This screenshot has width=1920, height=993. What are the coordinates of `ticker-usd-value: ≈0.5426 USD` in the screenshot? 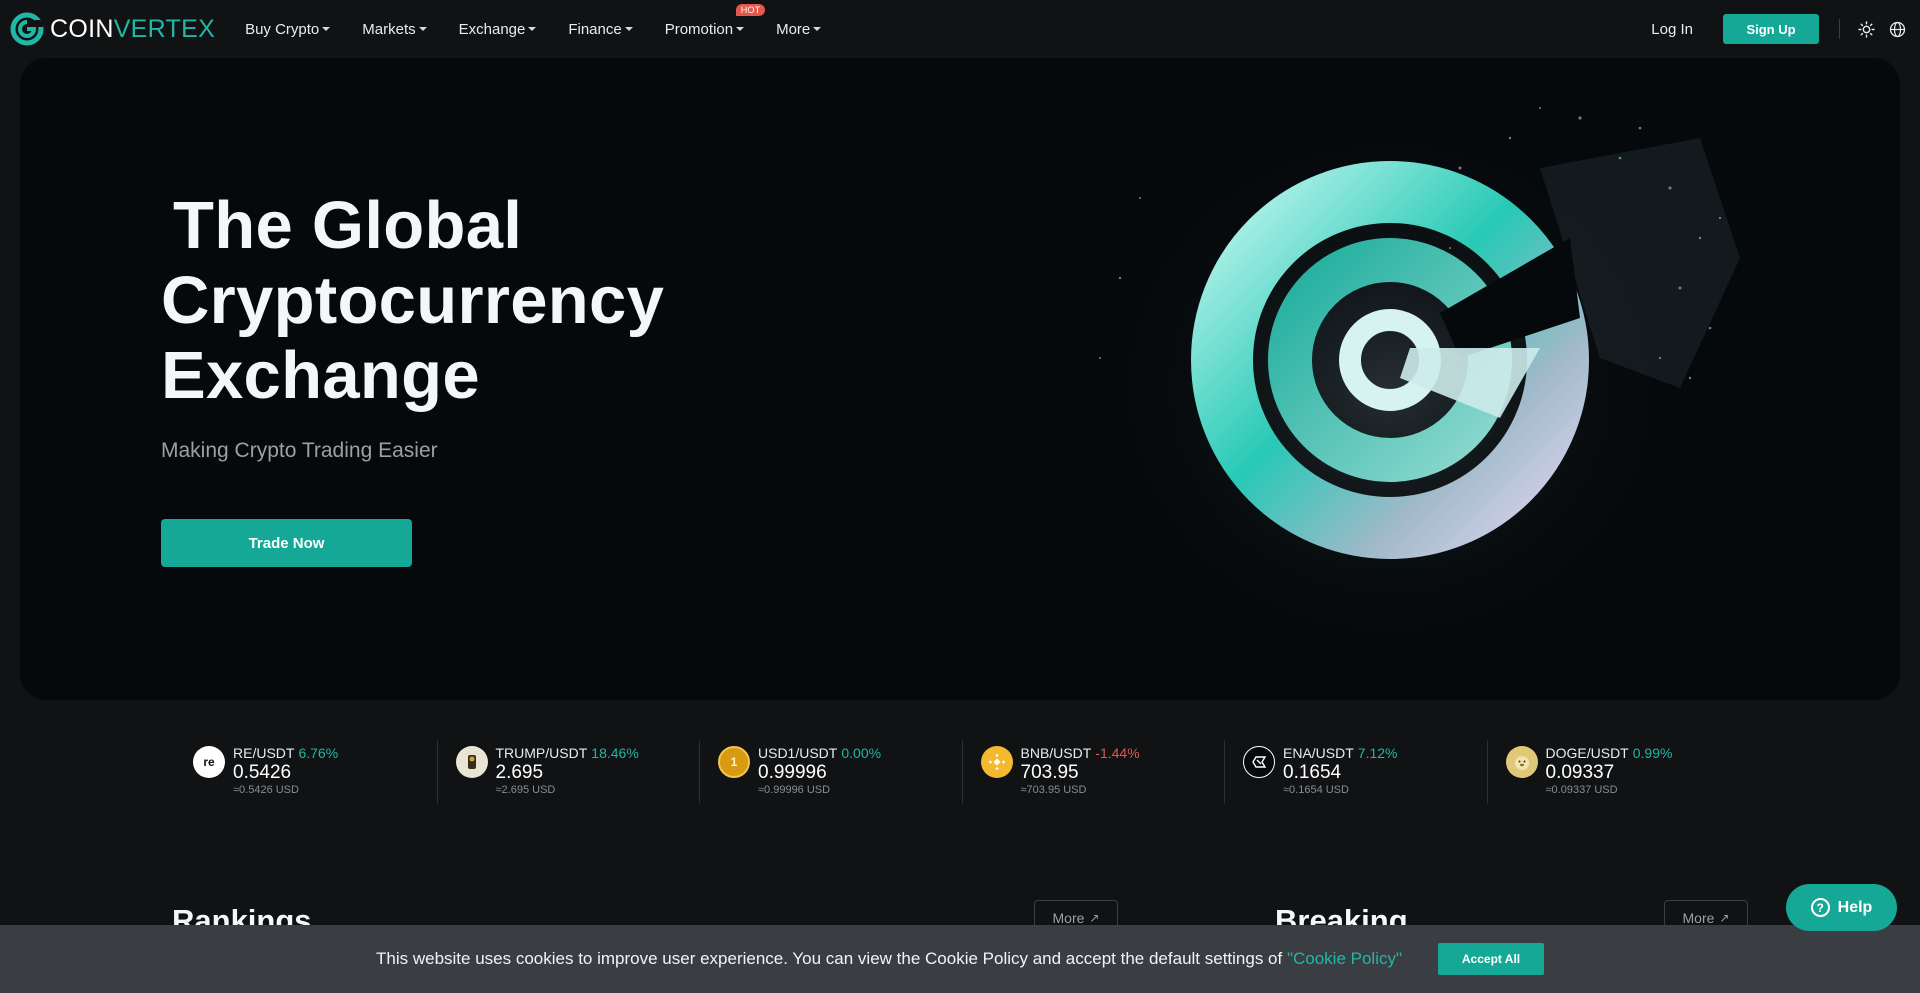 It's located at (266, 790).